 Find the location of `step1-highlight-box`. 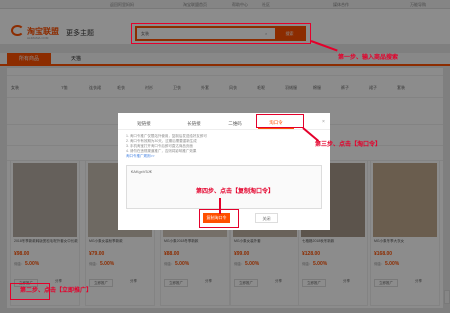

step1-highlight-box is located at coordinates (221, 33).